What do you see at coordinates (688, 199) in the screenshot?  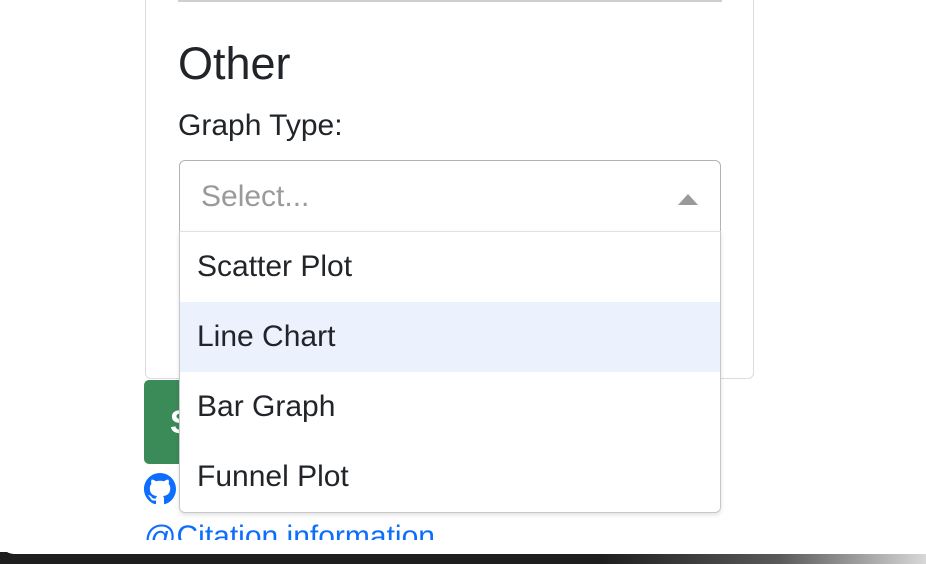 I see `arrow-up-icon` at bounding box center [688, 199].